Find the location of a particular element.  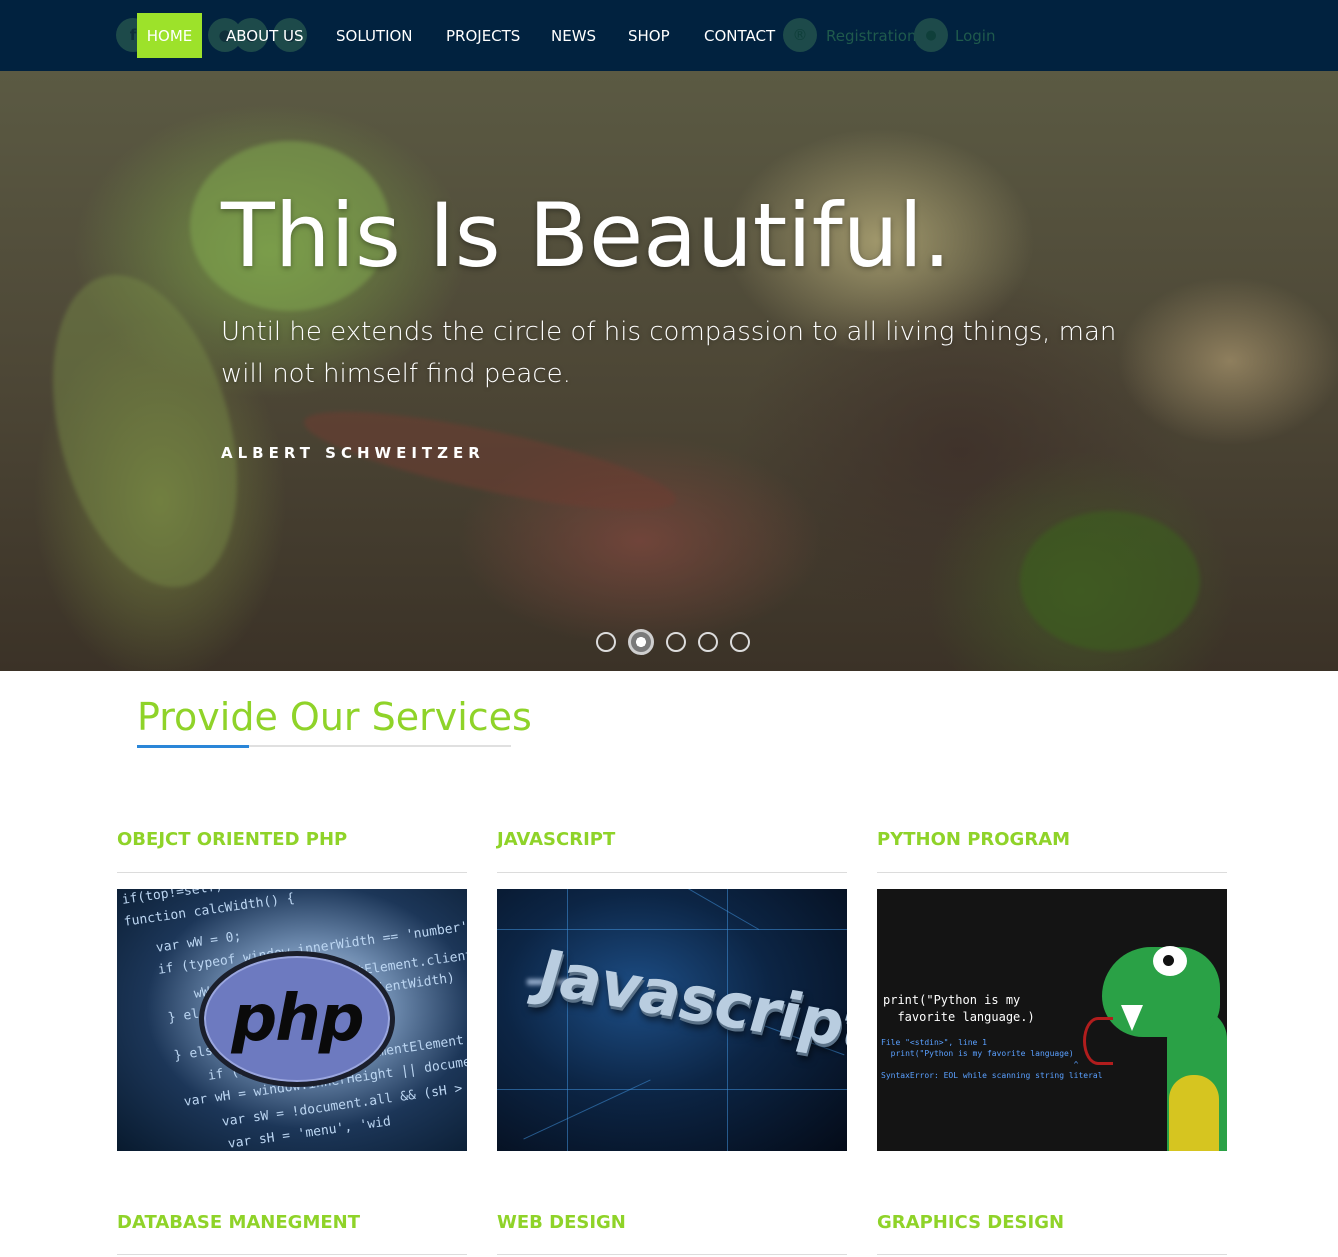

service-card-title: JAVASCRIPT is located at coordinates (556, 840).